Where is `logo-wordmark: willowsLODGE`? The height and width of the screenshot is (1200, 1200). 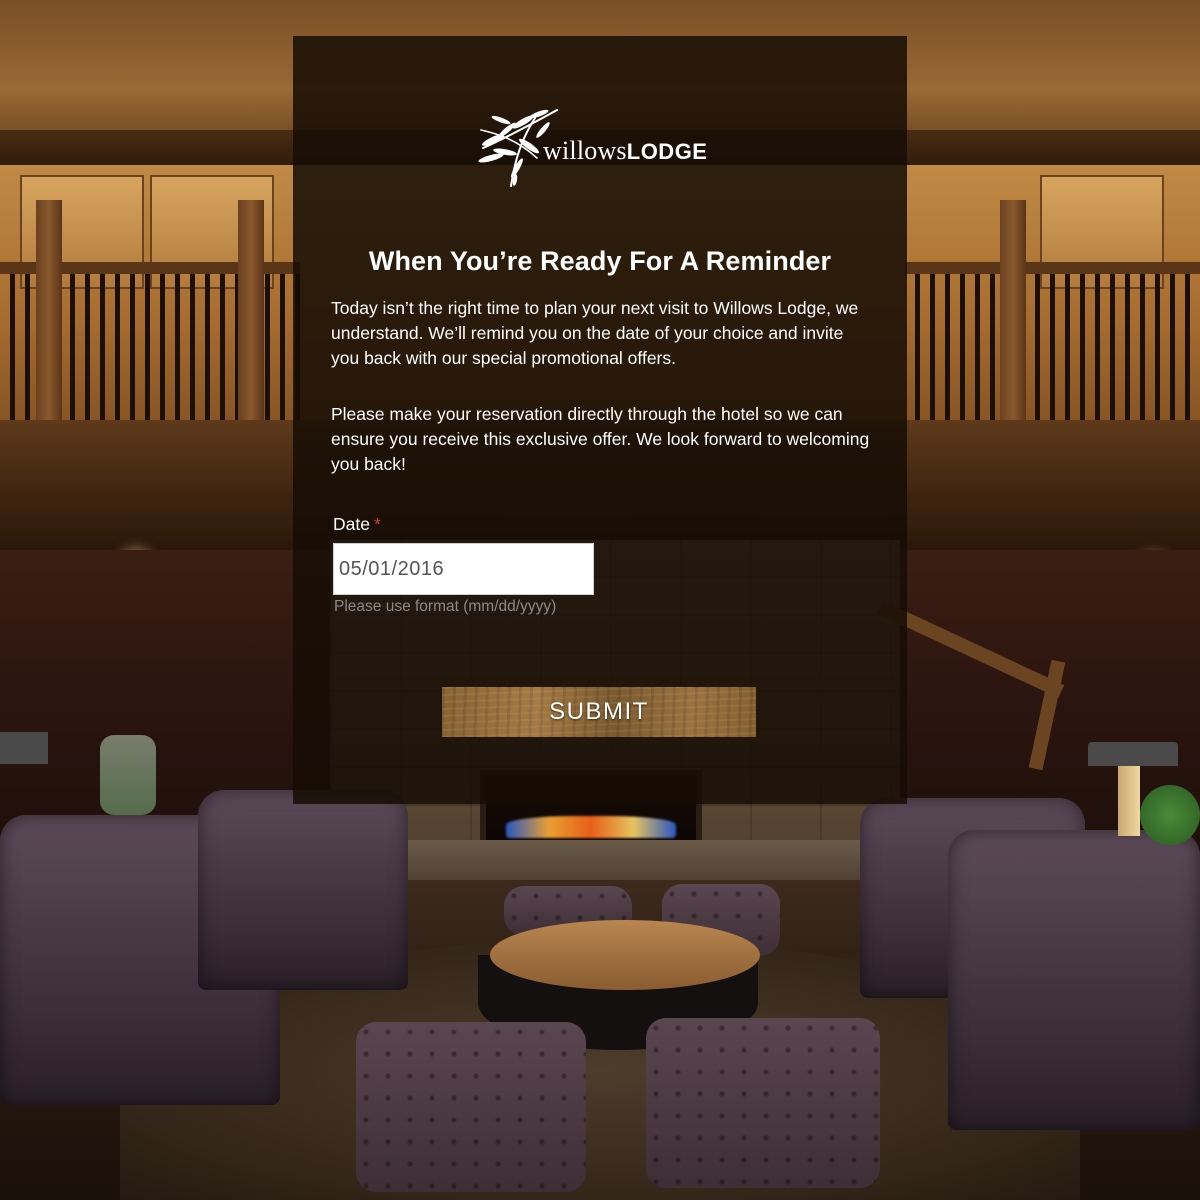 logo-wordmark: willowsLODGE is located at coordinates (625, 151).